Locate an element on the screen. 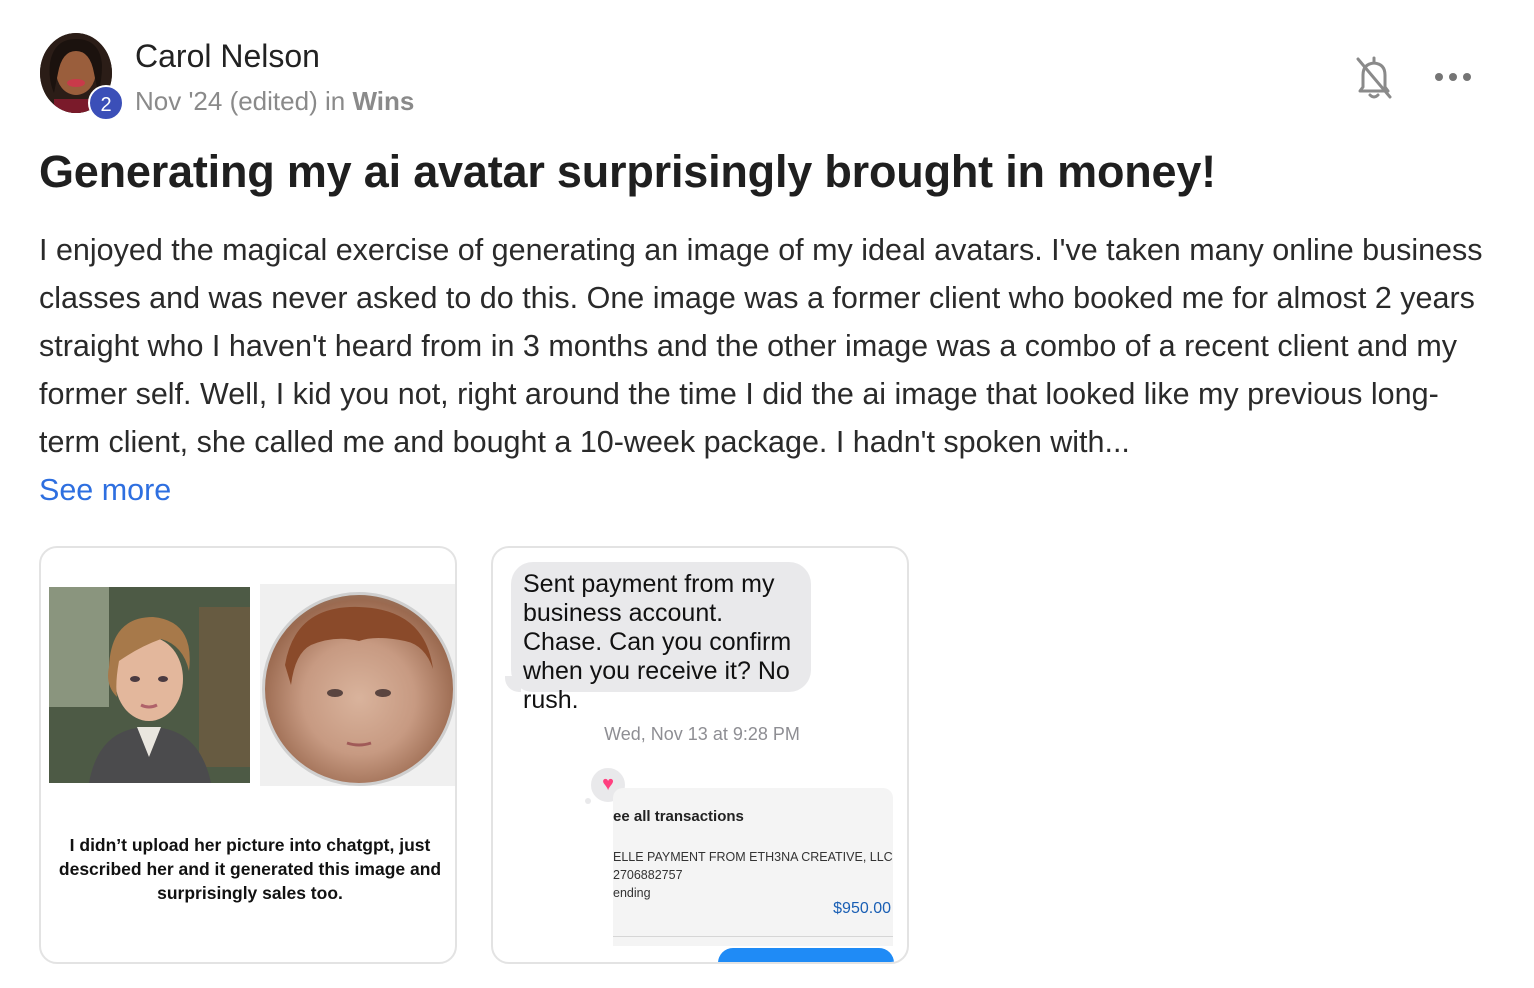  transaction-status: ending is located at coordinates (632, 893).